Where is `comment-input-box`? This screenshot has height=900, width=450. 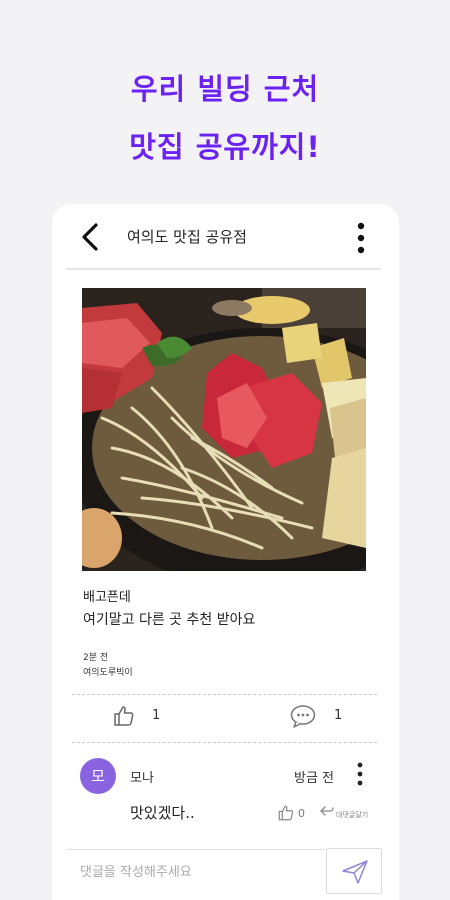
comment-input-box is located at coordinates (195, 871).